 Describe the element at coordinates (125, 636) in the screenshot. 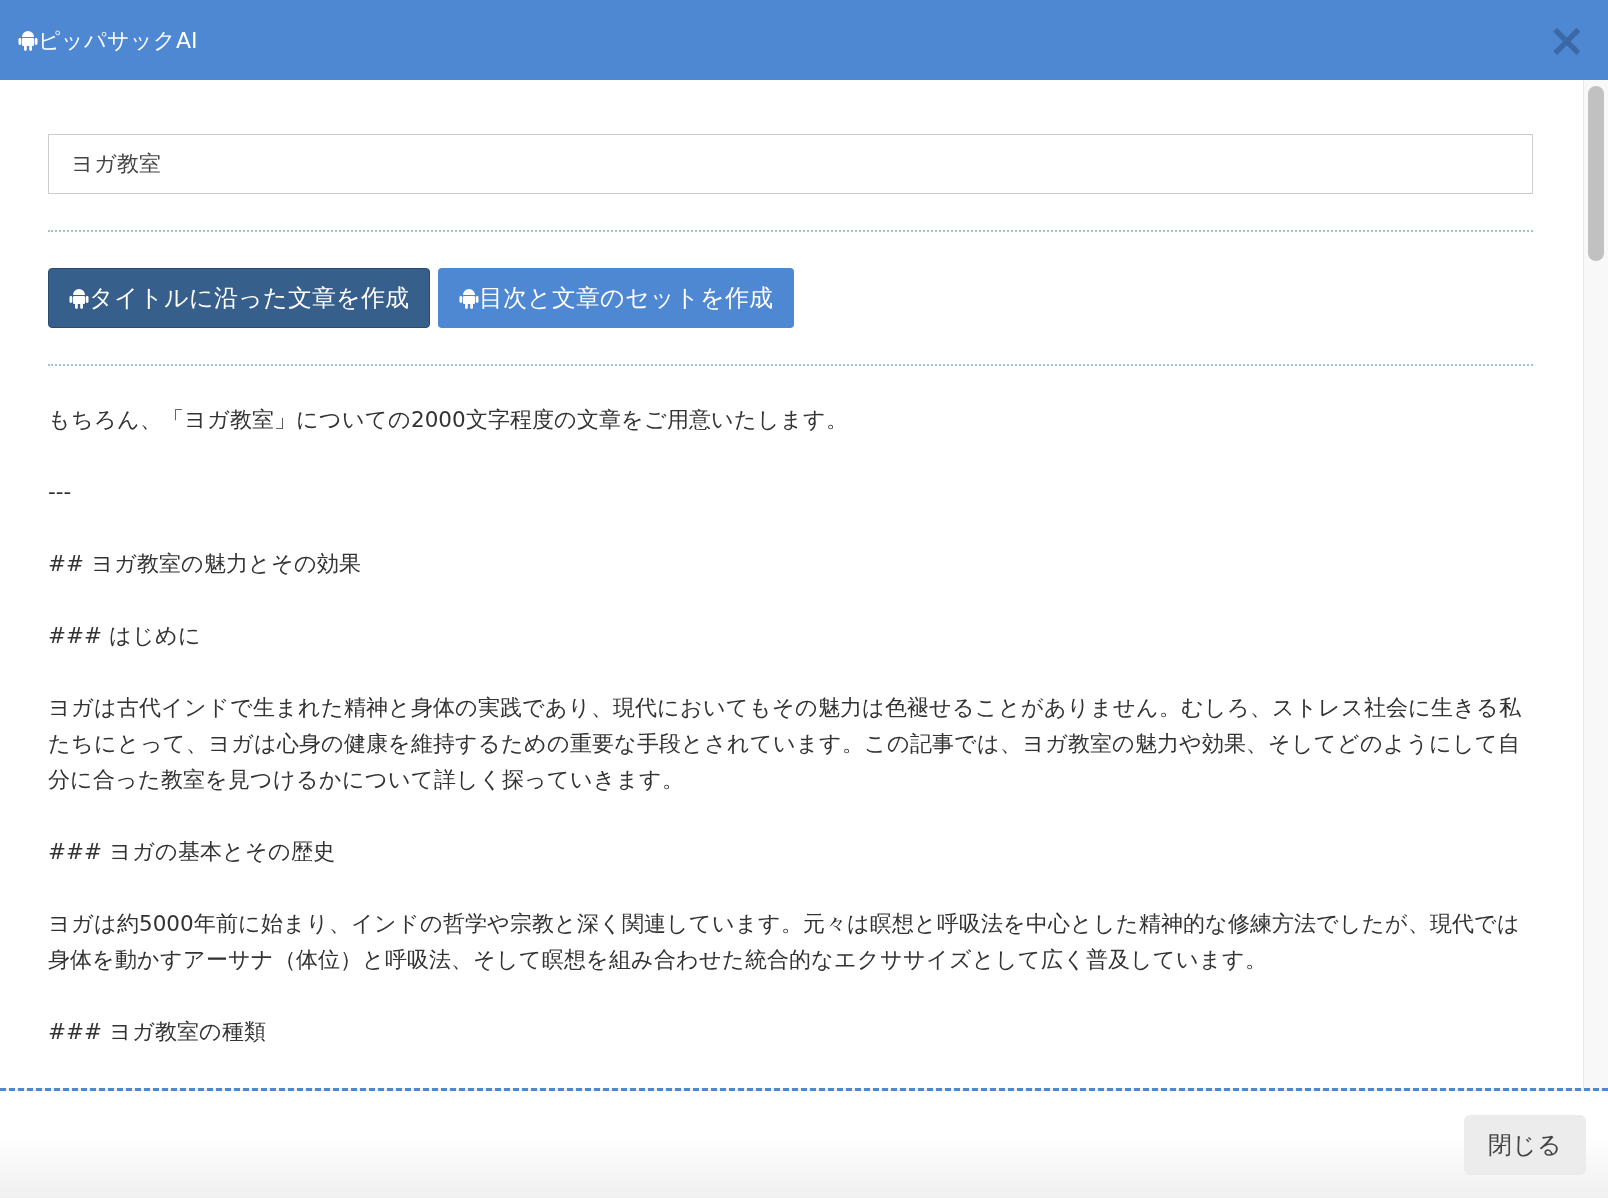

I see `output-paragraph: ### はじめに` at that location.